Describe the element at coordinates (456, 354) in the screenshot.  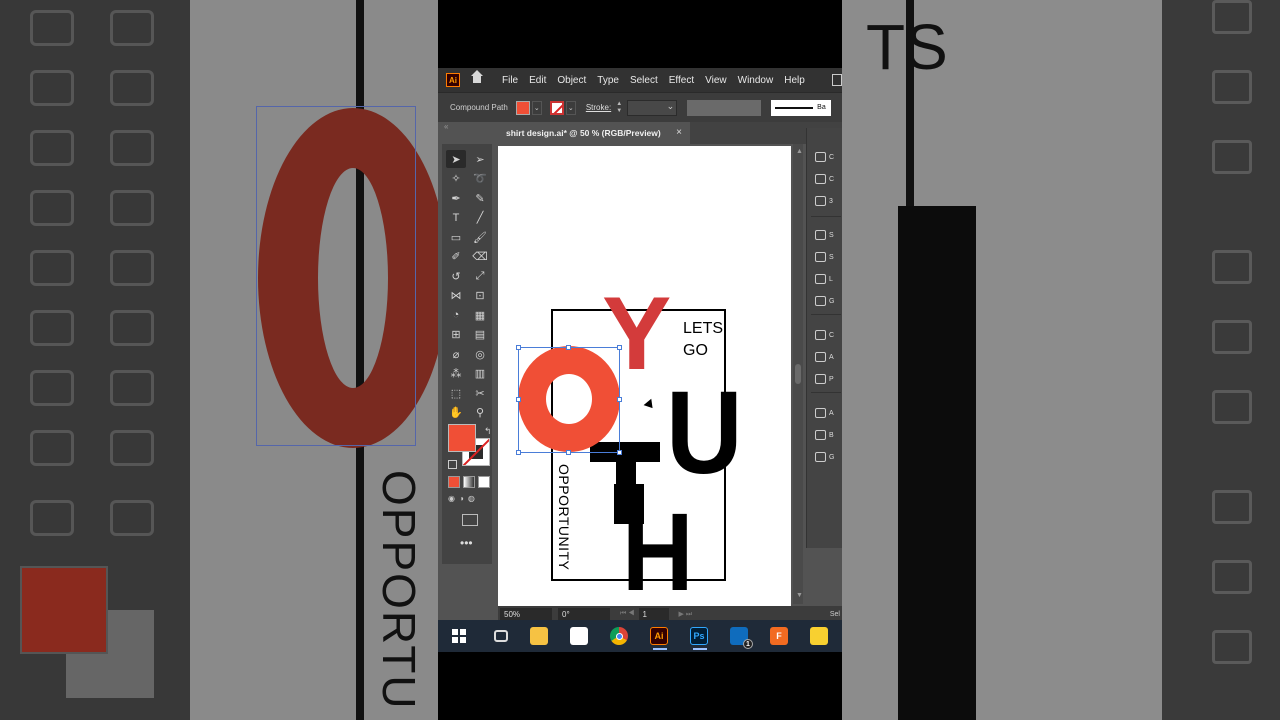
I see `eyedropper-tool-icon: ⌀` at that location.